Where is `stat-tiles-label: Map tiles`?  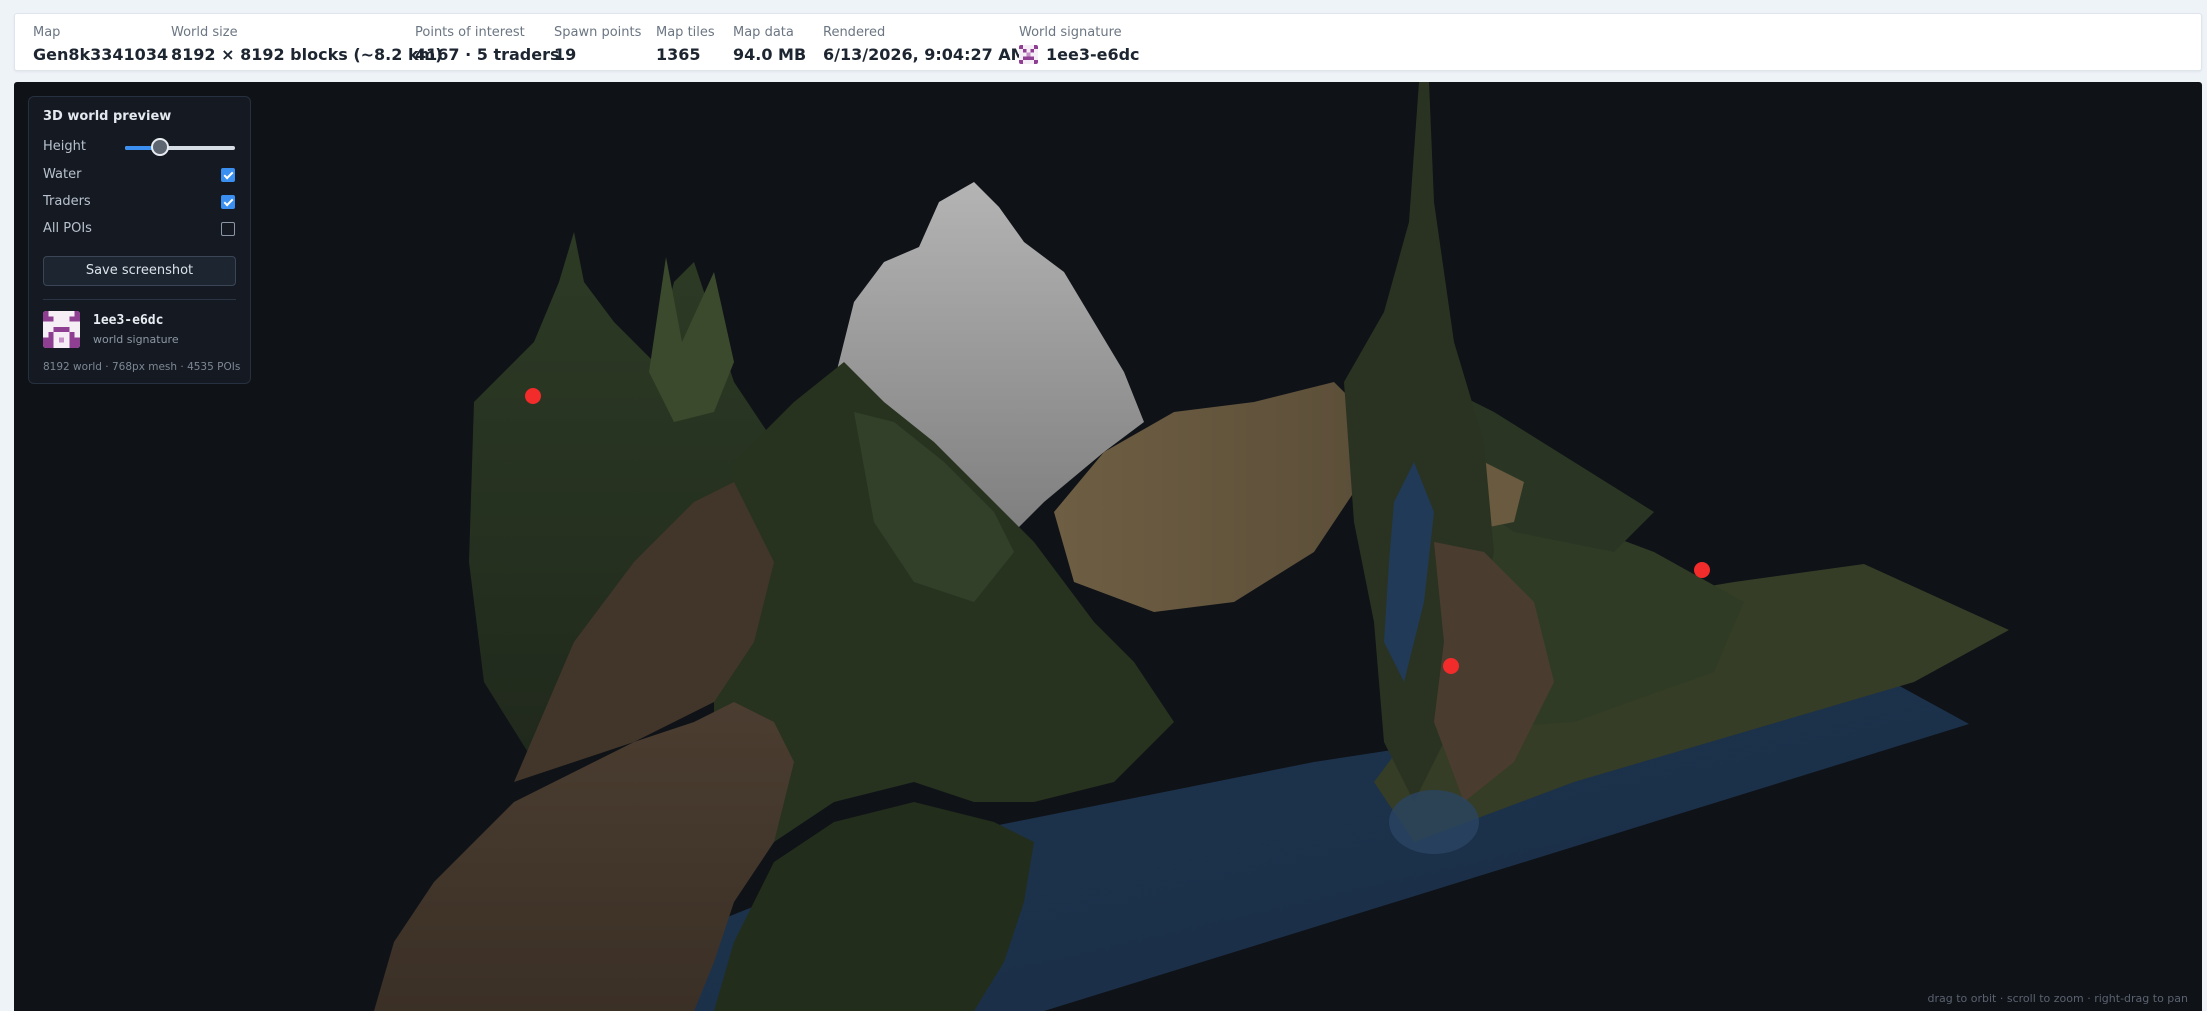
stat-tiles-label: Map tiles is located at coordinates (685, 32).